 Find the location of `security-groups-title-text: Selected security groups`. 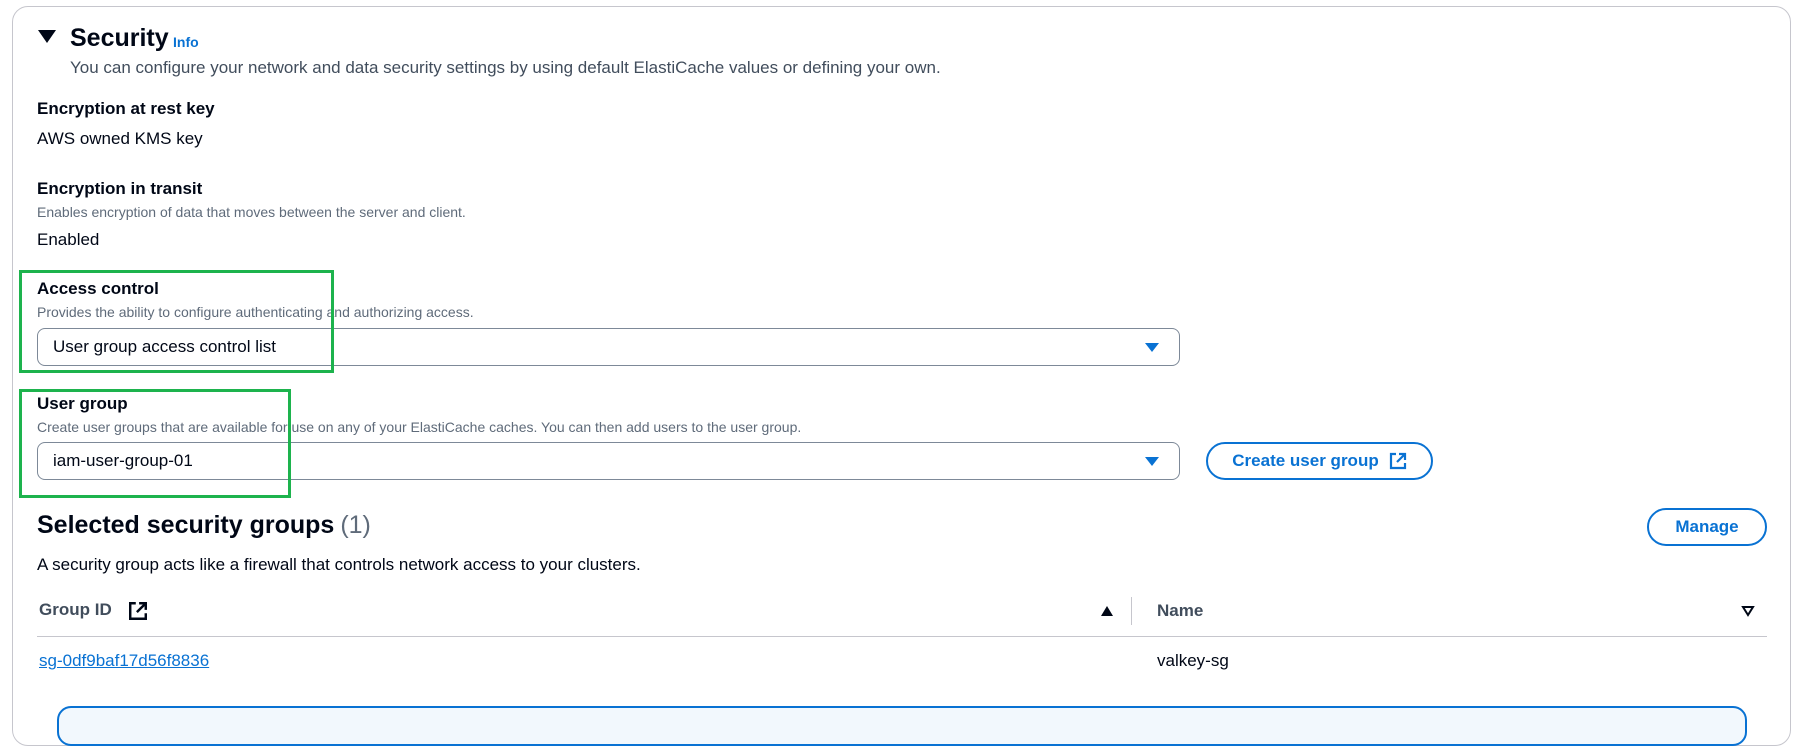

security-groups-title-text: Selected security groups is located at coordinates (186, 525).